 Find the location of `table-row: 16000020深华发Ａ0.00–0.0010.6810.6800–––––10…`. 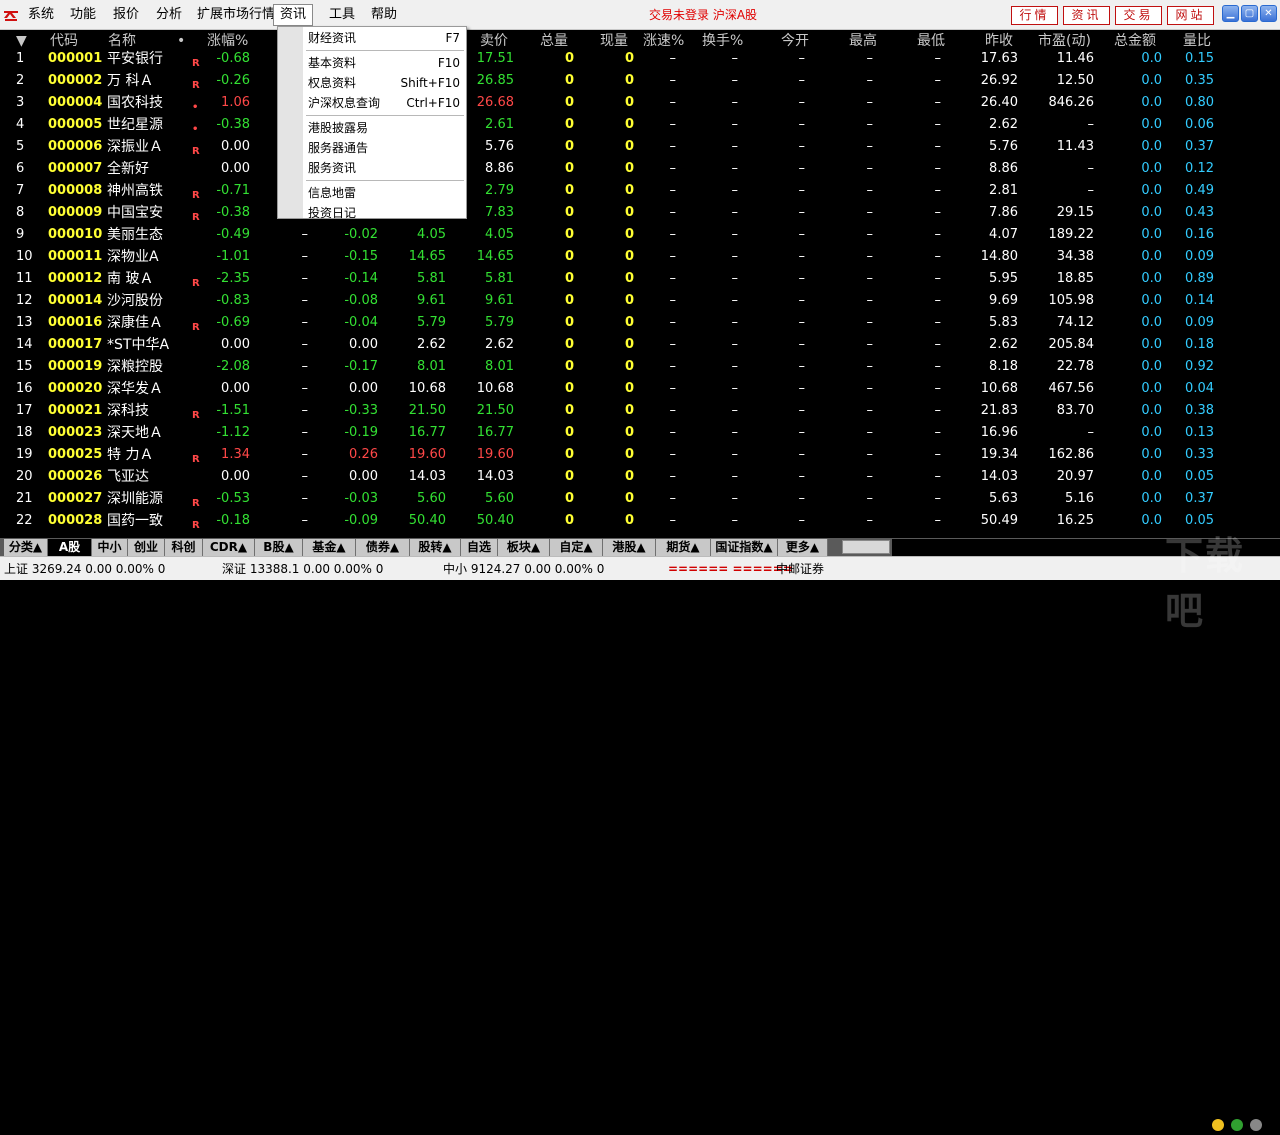

table-row: 16000020深华发Ａ0.00–0.0010.6810.6800–––––10… is located at coordinates (611, 389).